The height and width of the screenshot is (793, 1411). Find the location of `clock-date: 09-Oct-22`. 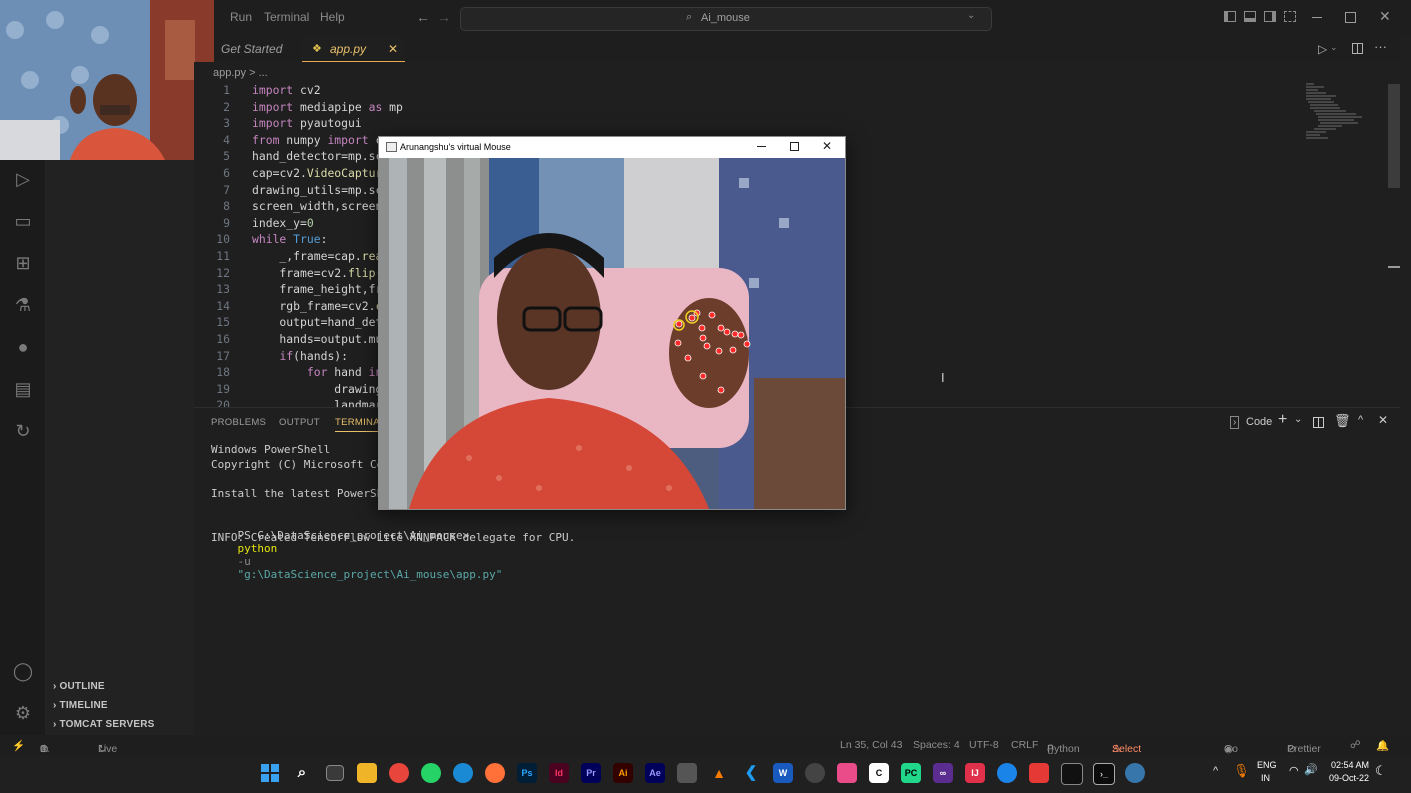

clock-date: 09-Oct-22 is located at coordinates (1349, 778).